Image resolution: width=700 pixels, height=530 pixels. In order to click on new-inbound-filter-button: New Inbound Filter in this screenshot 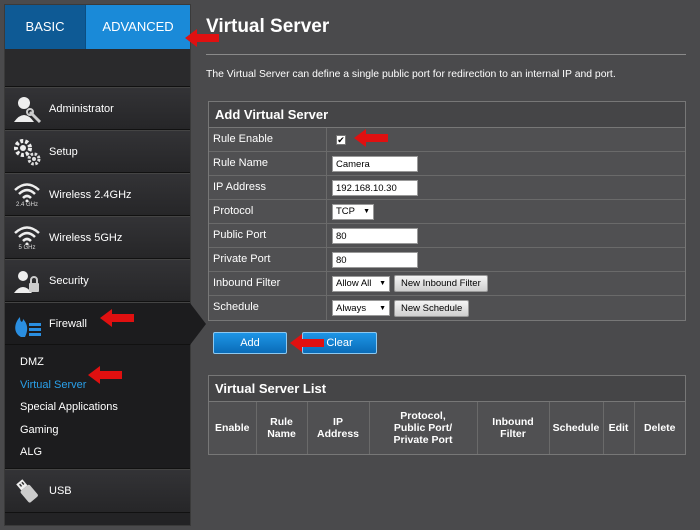, I will do `click(441, 283)`.